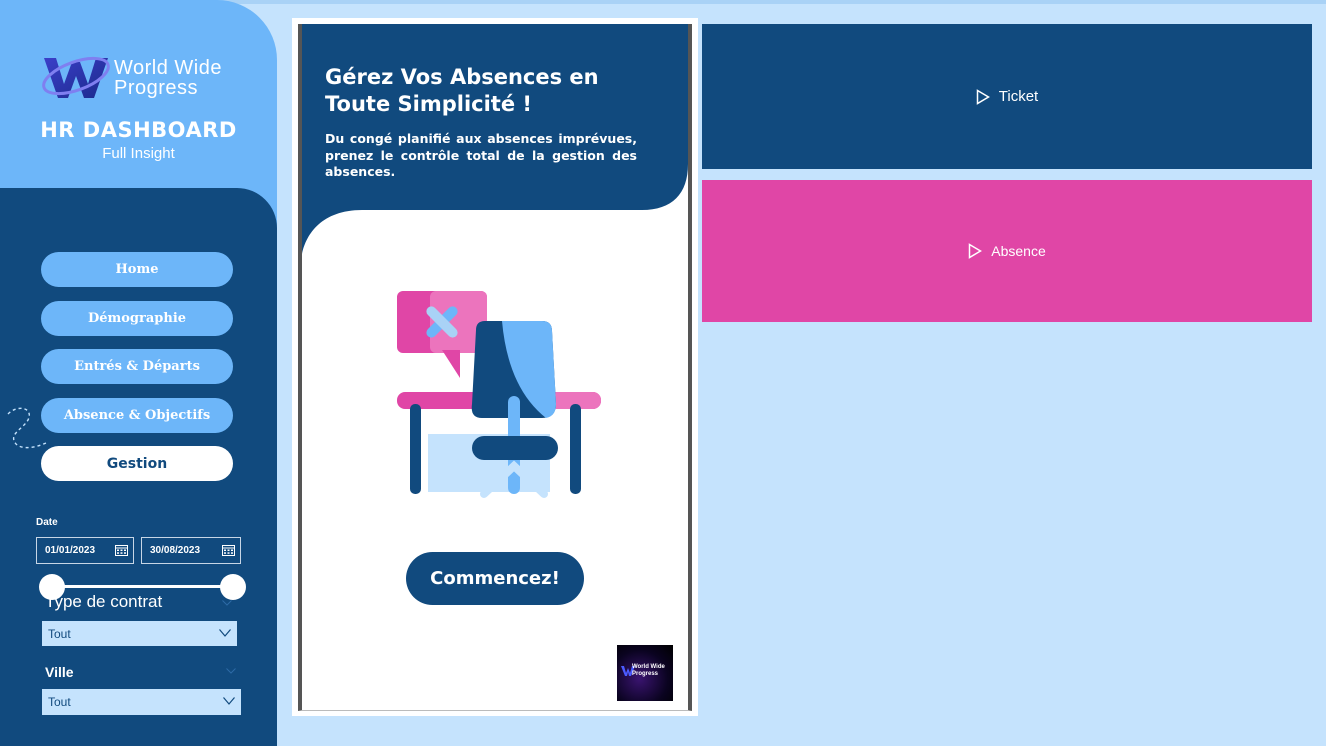 Image resolution: width=1326 pixels, height=746 pixels. I want to click on date-range-slider-start-handle, so click(52, 587).